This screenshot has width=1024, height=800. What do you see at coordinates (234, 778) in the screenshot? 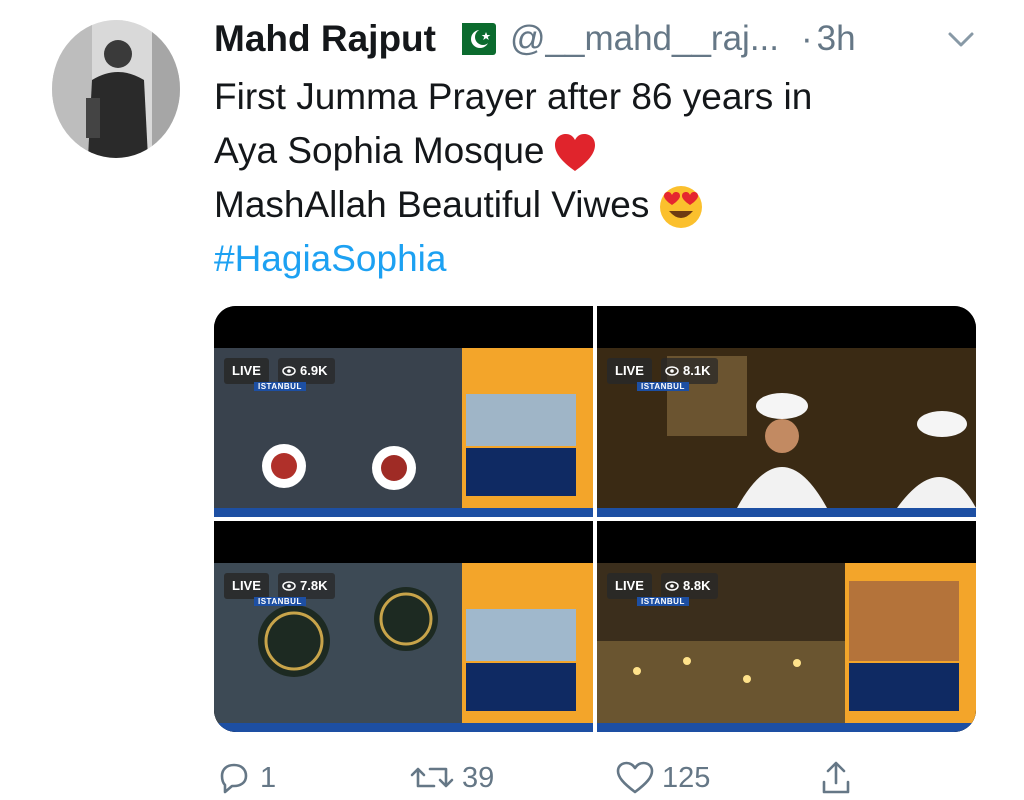
I see `reply-icon` at bounding box center [234, 778].